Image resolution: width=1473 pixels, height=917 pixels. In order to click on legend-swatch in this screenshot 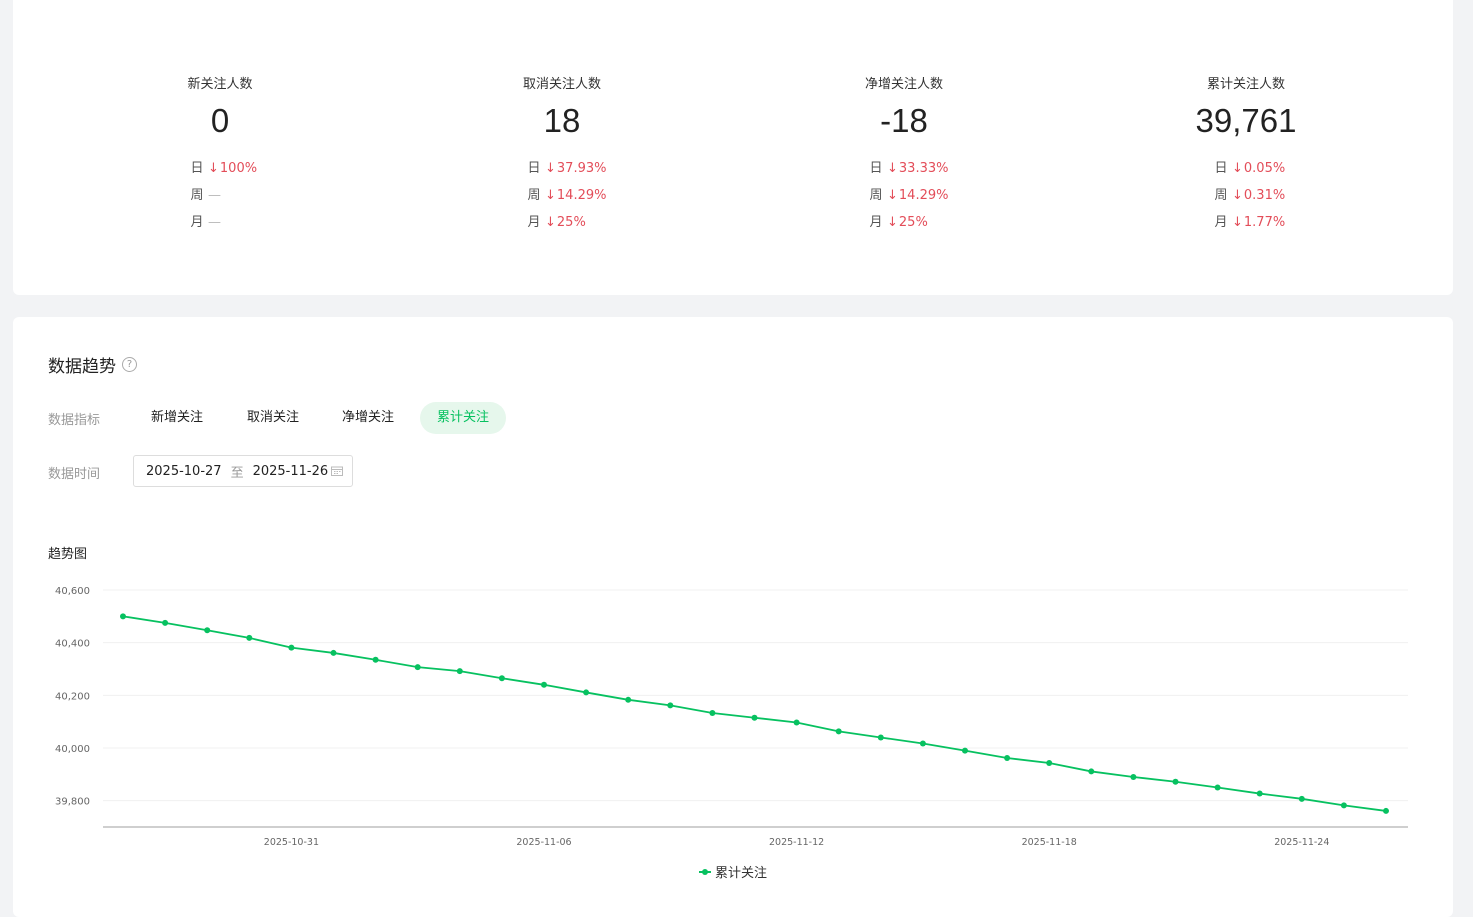, I will do `click(705, 872)`.